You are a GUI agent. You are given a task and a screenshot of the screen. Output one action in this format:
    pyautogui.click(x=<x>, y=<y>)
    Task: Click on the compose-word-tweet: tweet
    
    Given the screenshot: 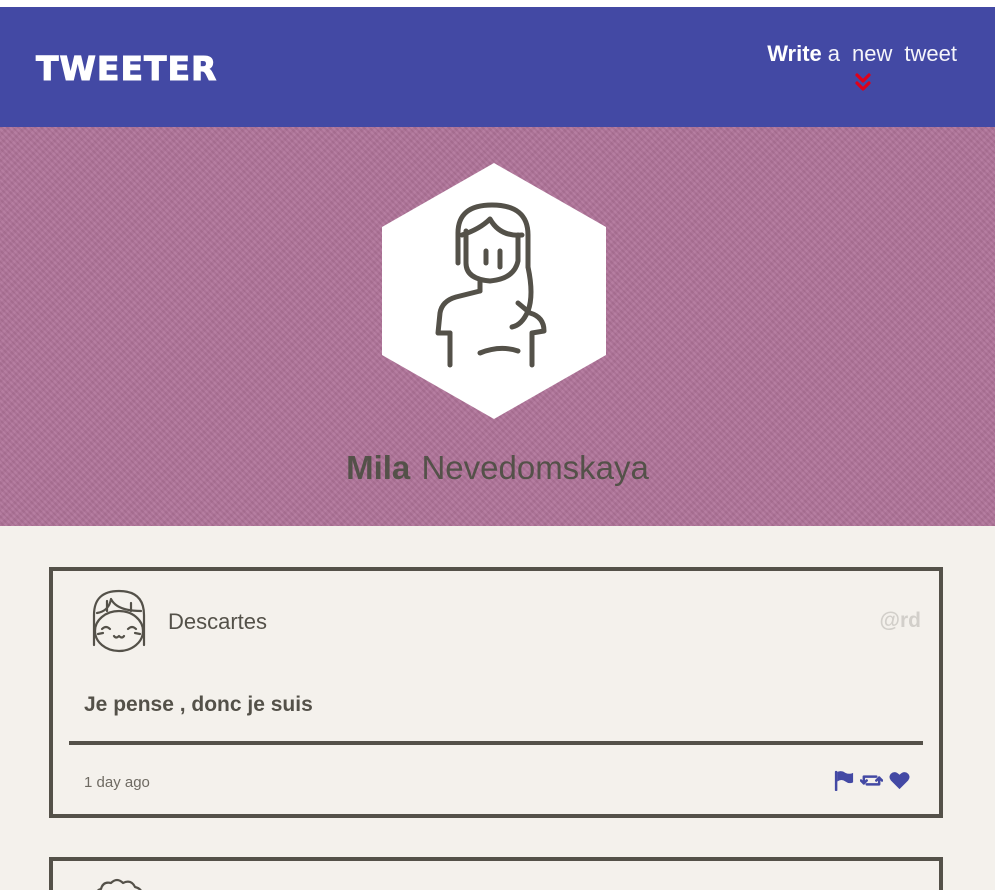 What is the action you would take?
    pyautogui.click(x=930, y=53)
    